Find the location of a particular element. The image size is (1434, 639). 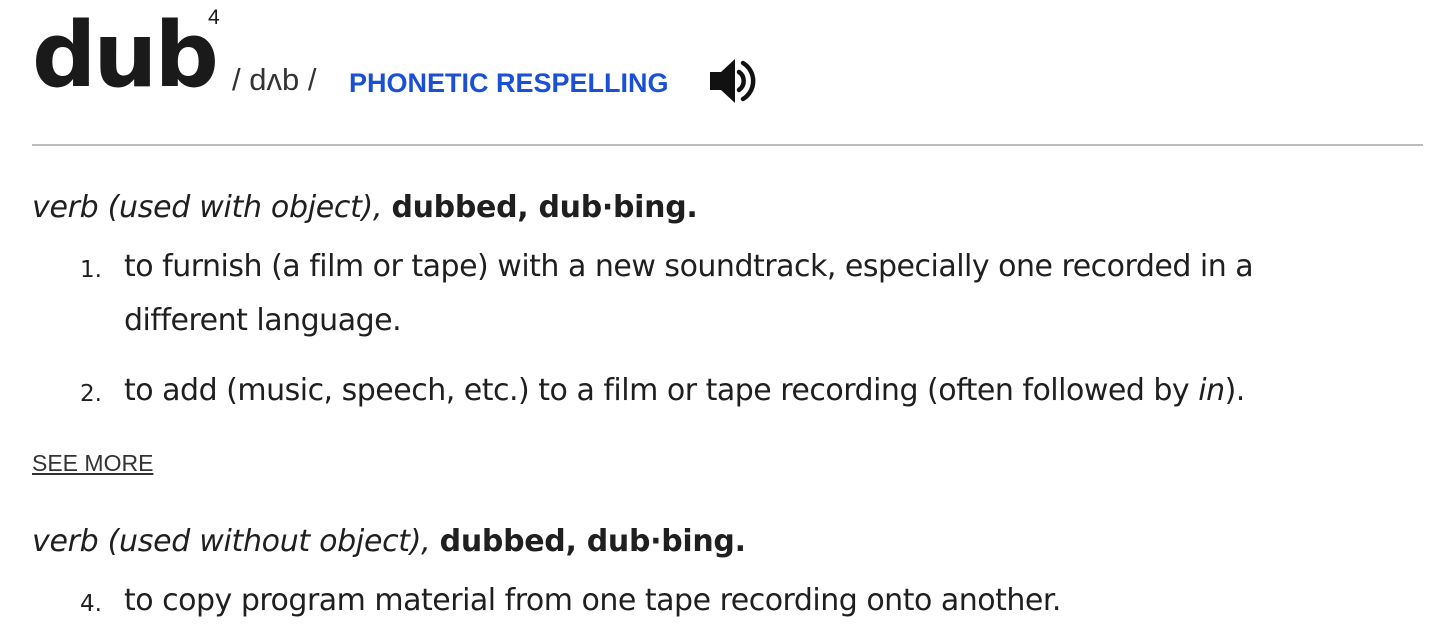

part-of-speech: verb (used with object), is located at coordinates (207, 207).